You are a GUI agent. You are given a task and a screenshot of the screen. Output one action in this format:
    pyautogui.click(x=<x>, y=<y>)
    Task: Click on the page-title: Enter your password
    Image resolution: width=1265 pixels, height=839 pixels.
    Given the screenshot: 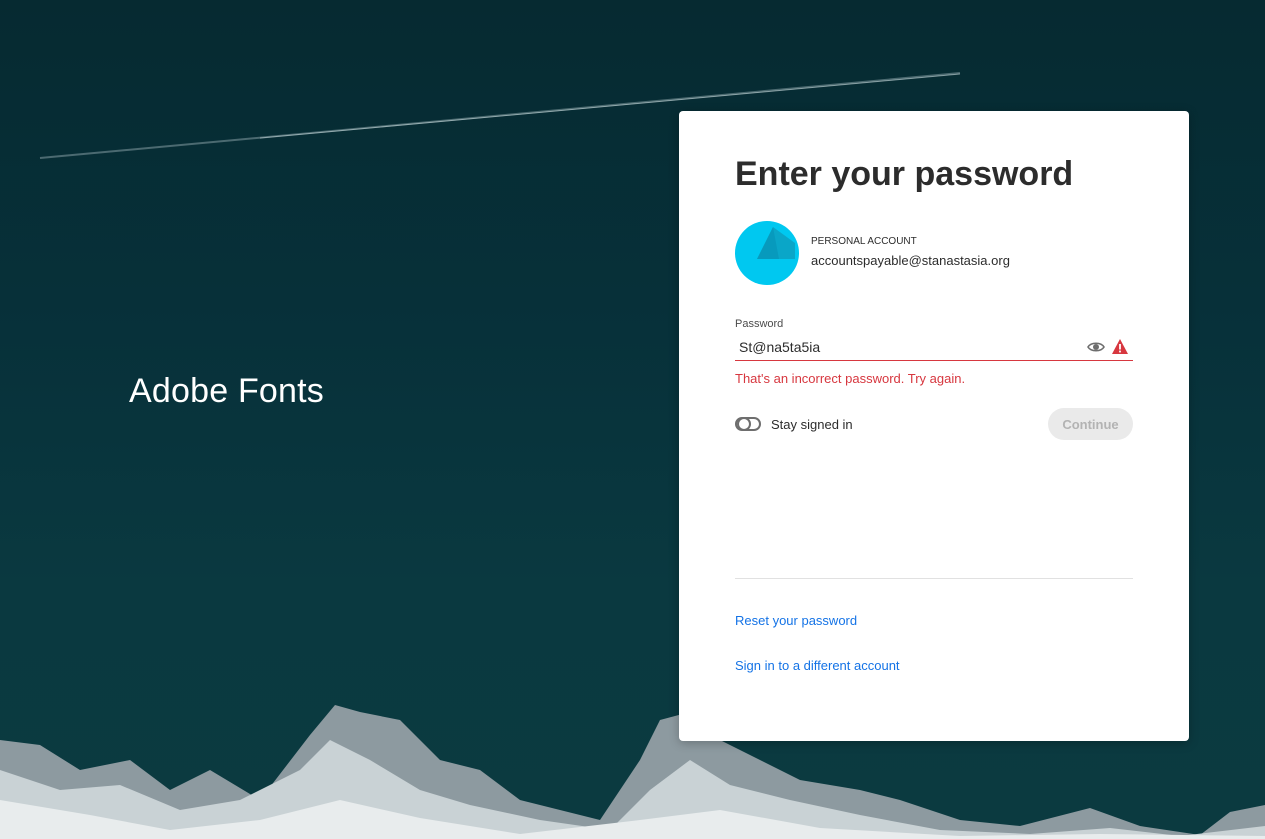 What is the action you would take?
    pyautogui.click(x=904, y=174)
    